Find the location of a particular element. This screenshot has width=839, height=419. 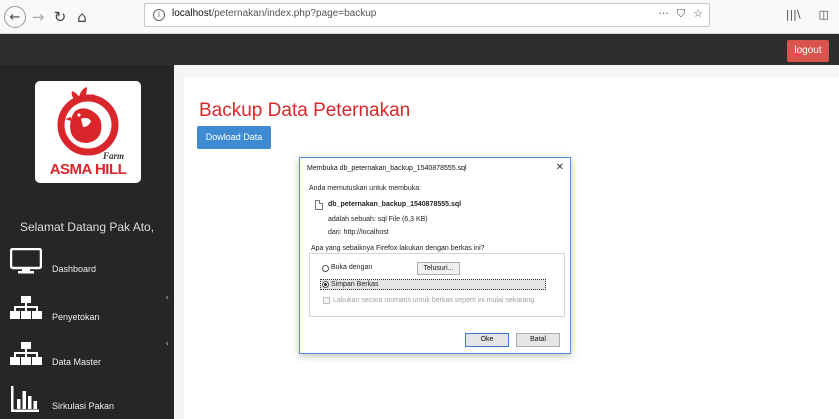

open-with-label: Buka dengan is located at coordinates (351, 267).